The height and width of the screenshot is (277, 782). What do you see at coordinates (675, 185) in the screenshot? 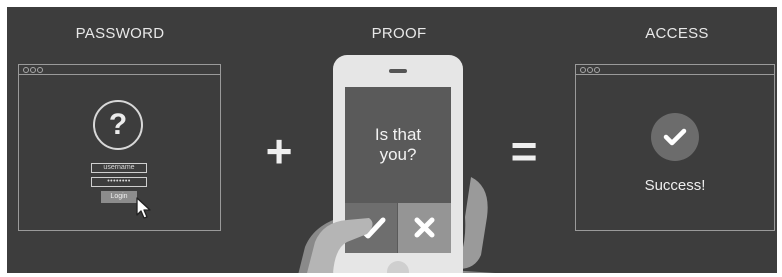
I see `success-message: Success!` at bounding box center [675, 185].